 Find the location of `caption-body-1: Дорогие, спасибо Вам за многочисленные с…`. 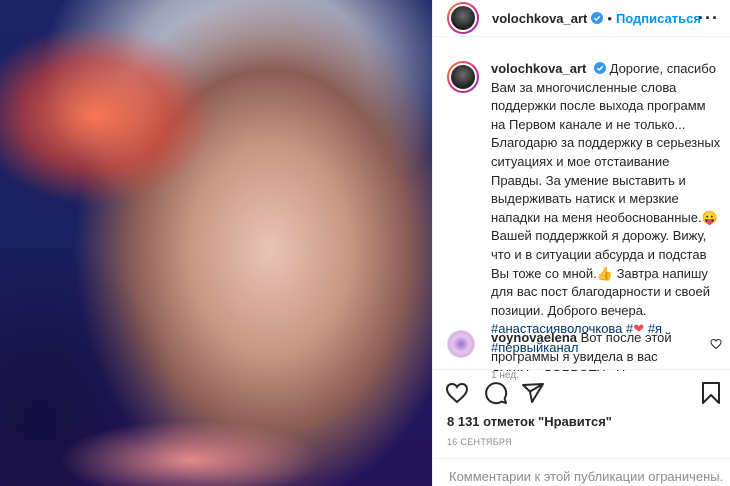

caption-body-1: Дорогие, спасибо Вам за многочисленные с… is located at coordinates (606, 143).